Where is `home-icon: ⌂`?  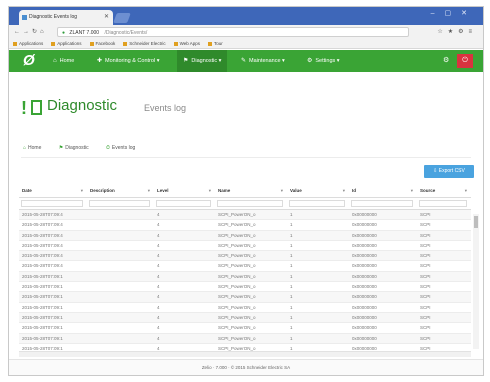
home-icon: ⌂ is located at coordinates (25, 148).